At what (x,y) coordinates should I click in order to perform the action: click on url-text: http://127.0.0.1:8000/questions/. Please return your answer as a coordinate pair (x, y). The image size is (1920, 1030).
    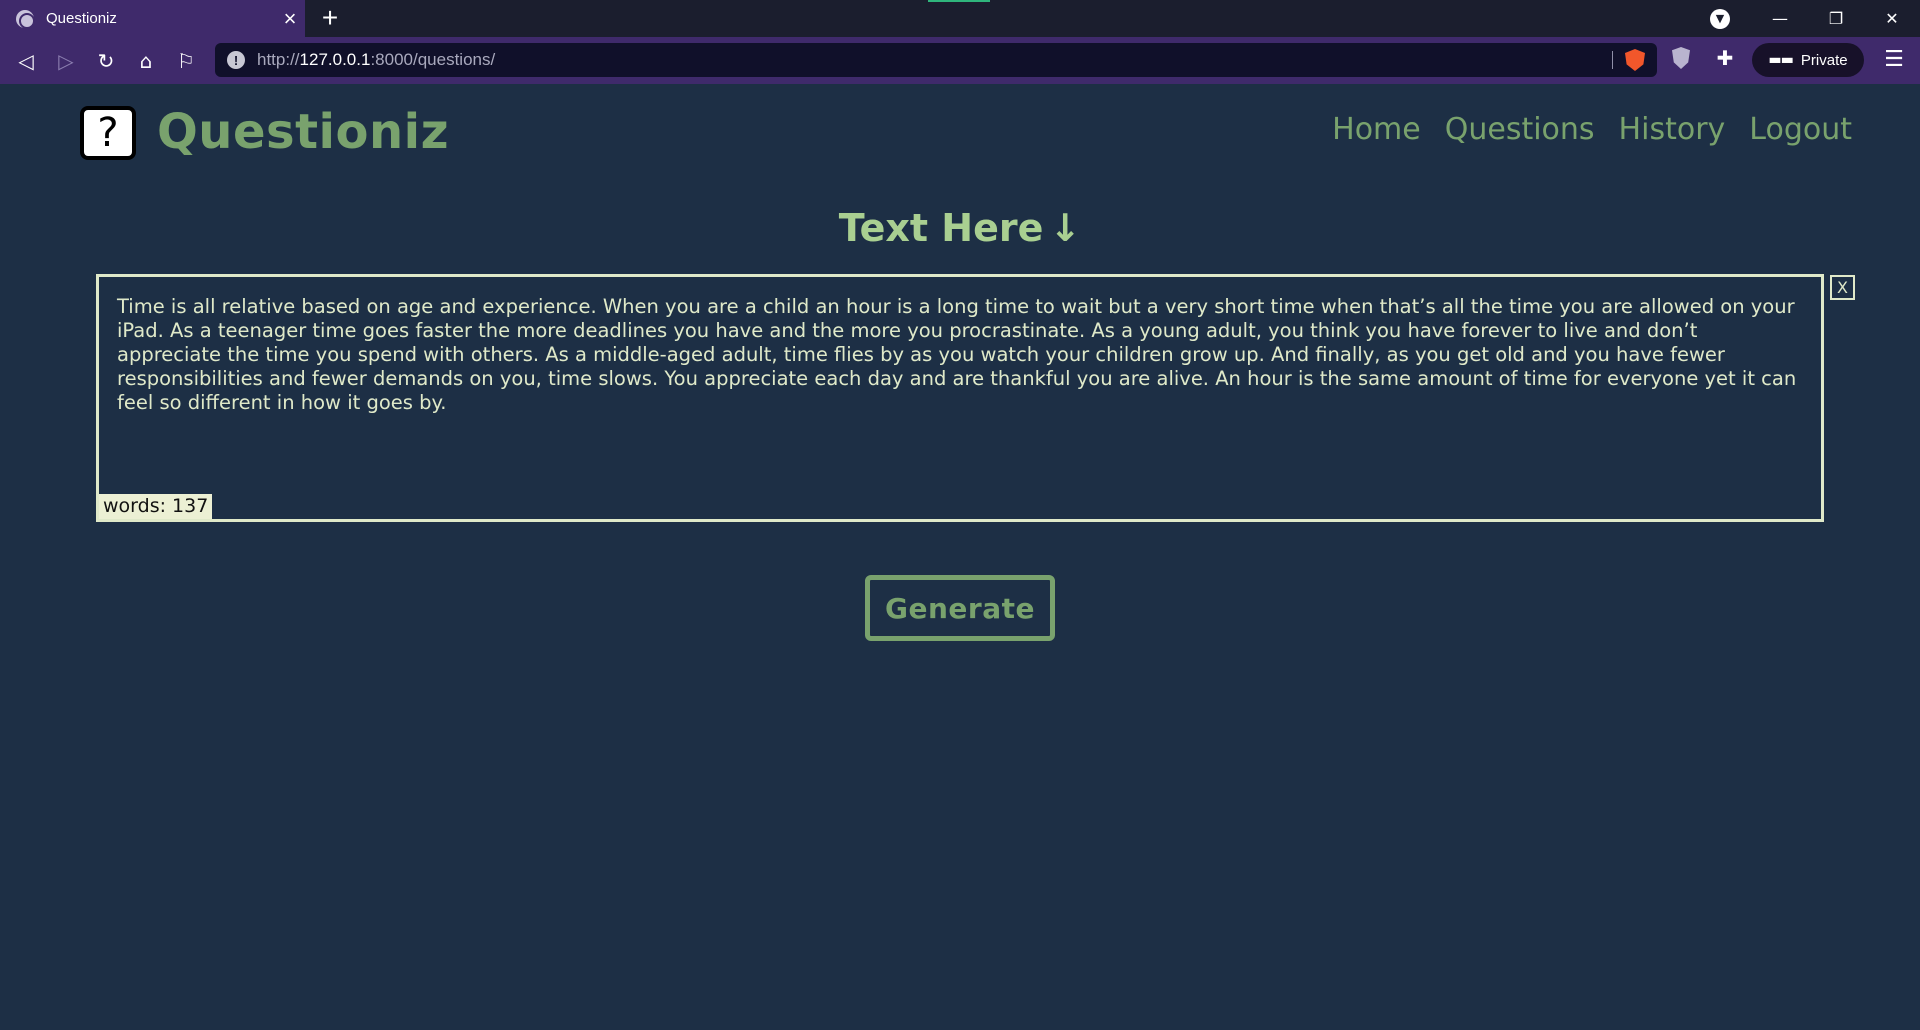
    Looking at the image, I should click on (376, 59).